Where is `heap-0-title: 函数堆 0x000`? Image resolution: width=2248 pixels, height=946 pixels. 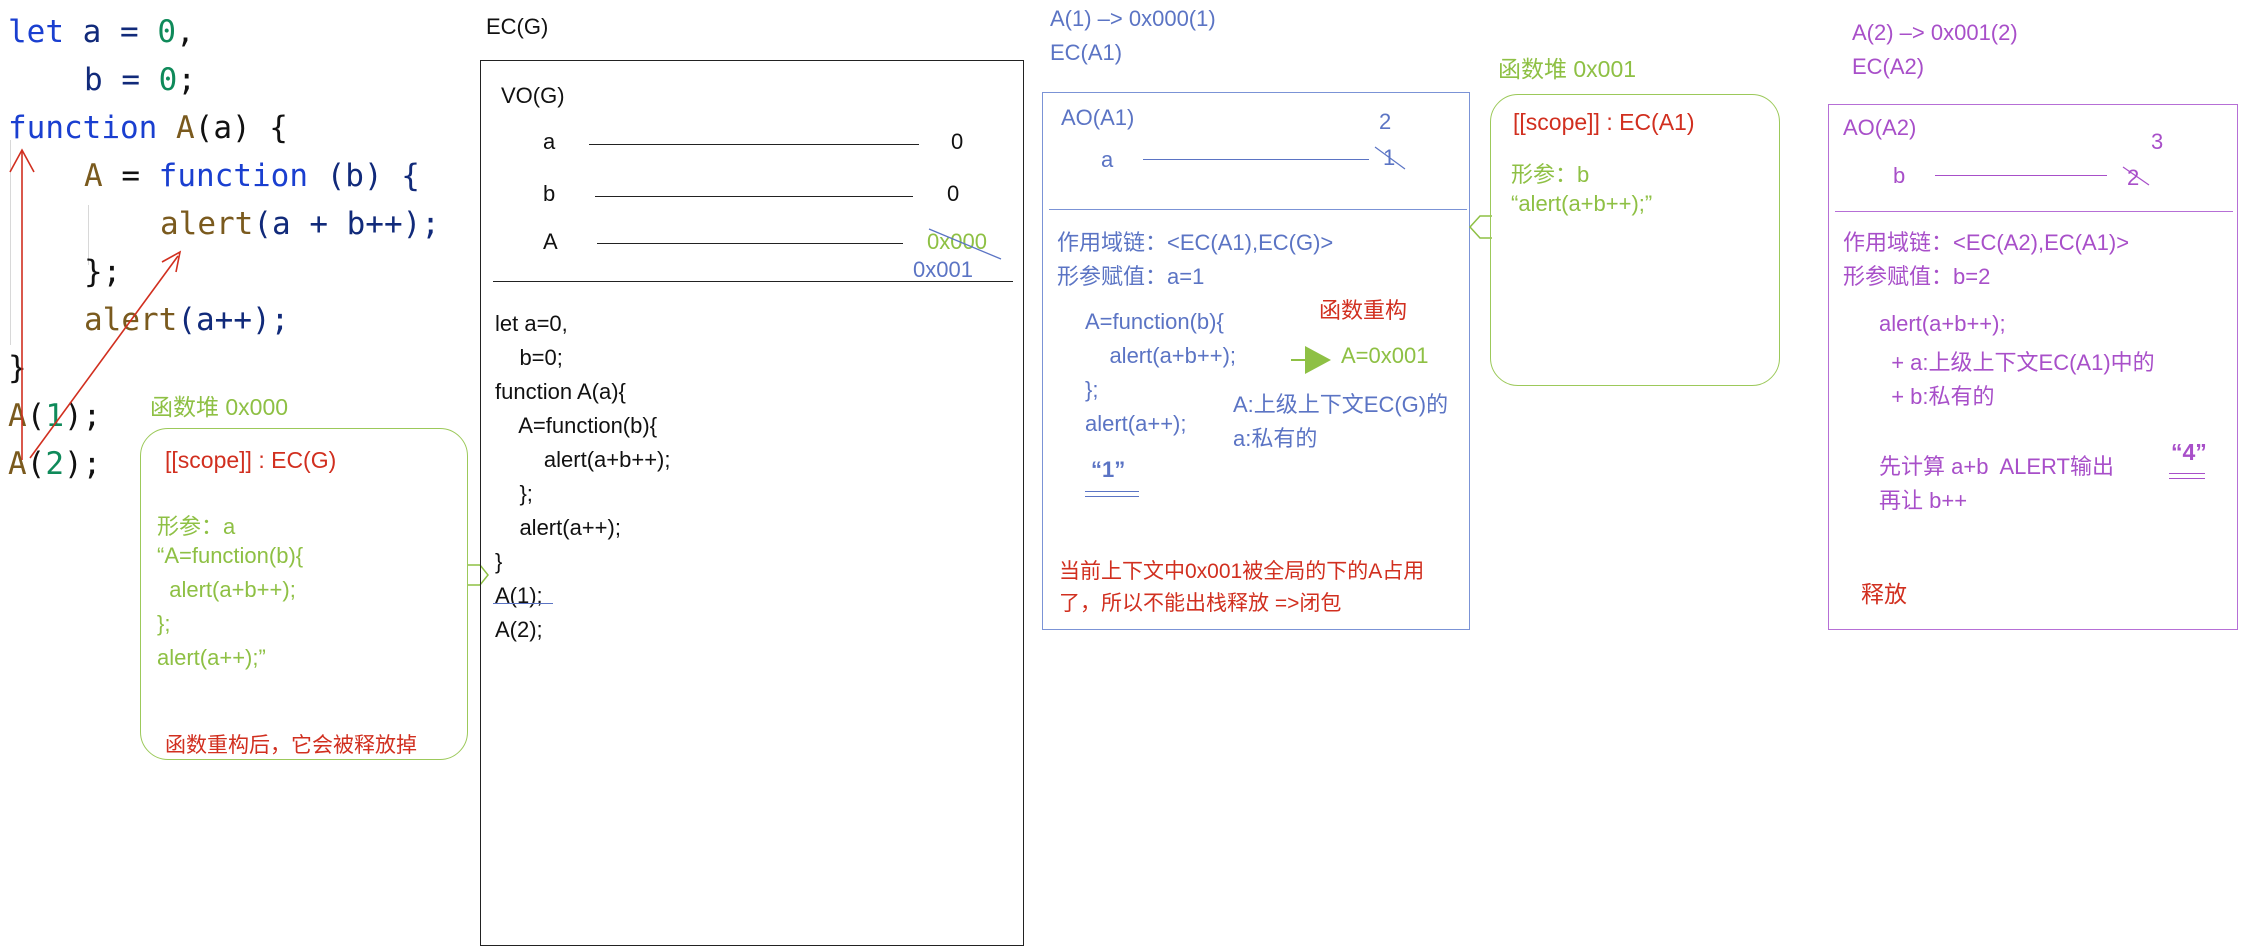
heap-0-title: 函数堆 0x000 is located at coordinates (219, 407).